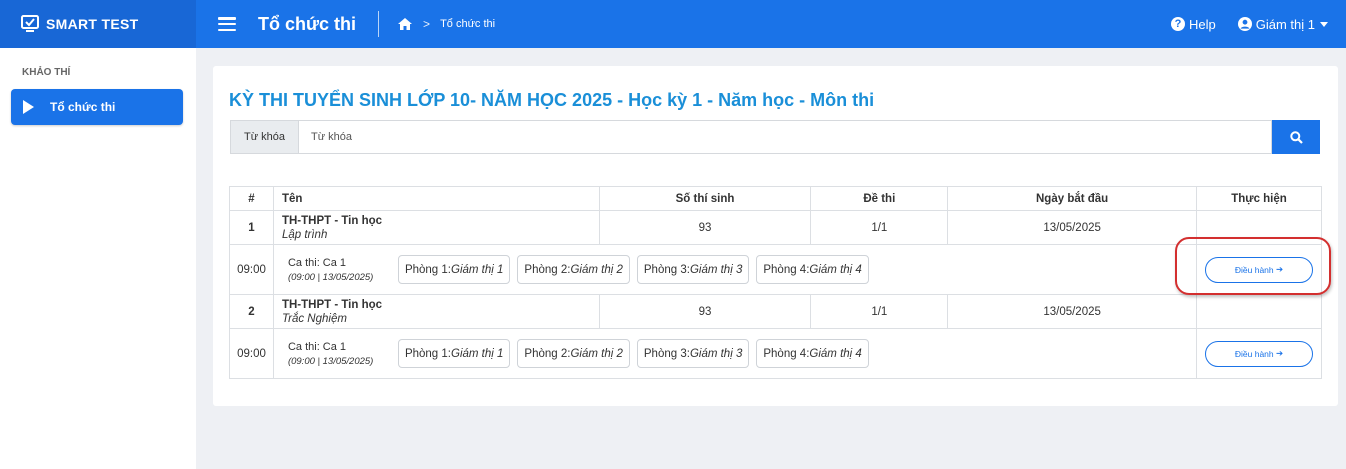  Describe the element at coordinates (92, 24) in the screenshot. I see `brand-name: SMART TEST` at that location.